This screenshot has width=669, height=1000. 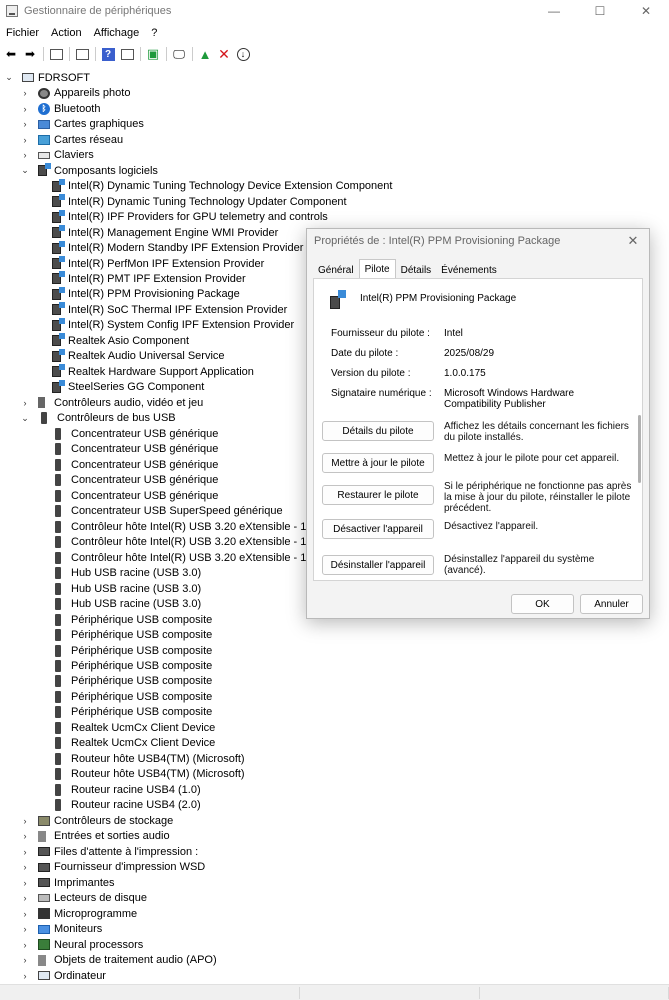 What do you see at coordinates (82, 124) in the screenshot?
I see `tree-category-item: › Cartes graphiques` at bounding box center [82, 124].